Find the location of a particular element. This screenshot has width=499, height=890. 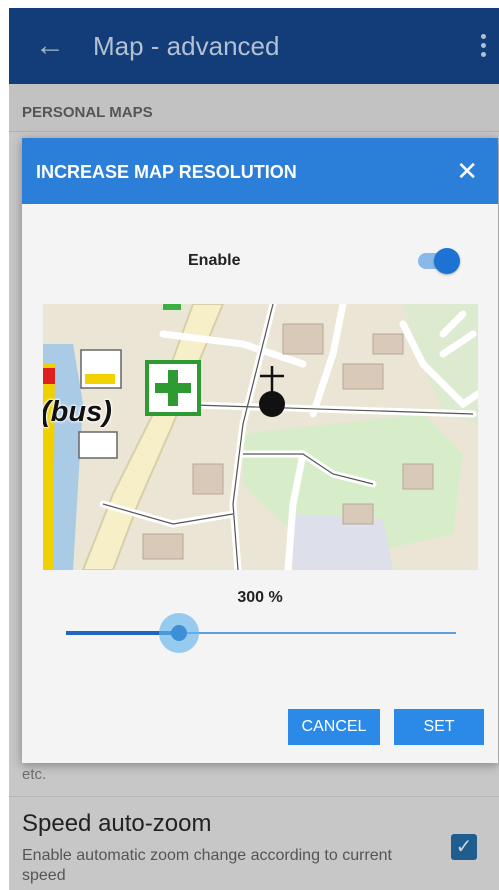

enable-toggle is located at coordinates (439, 261).